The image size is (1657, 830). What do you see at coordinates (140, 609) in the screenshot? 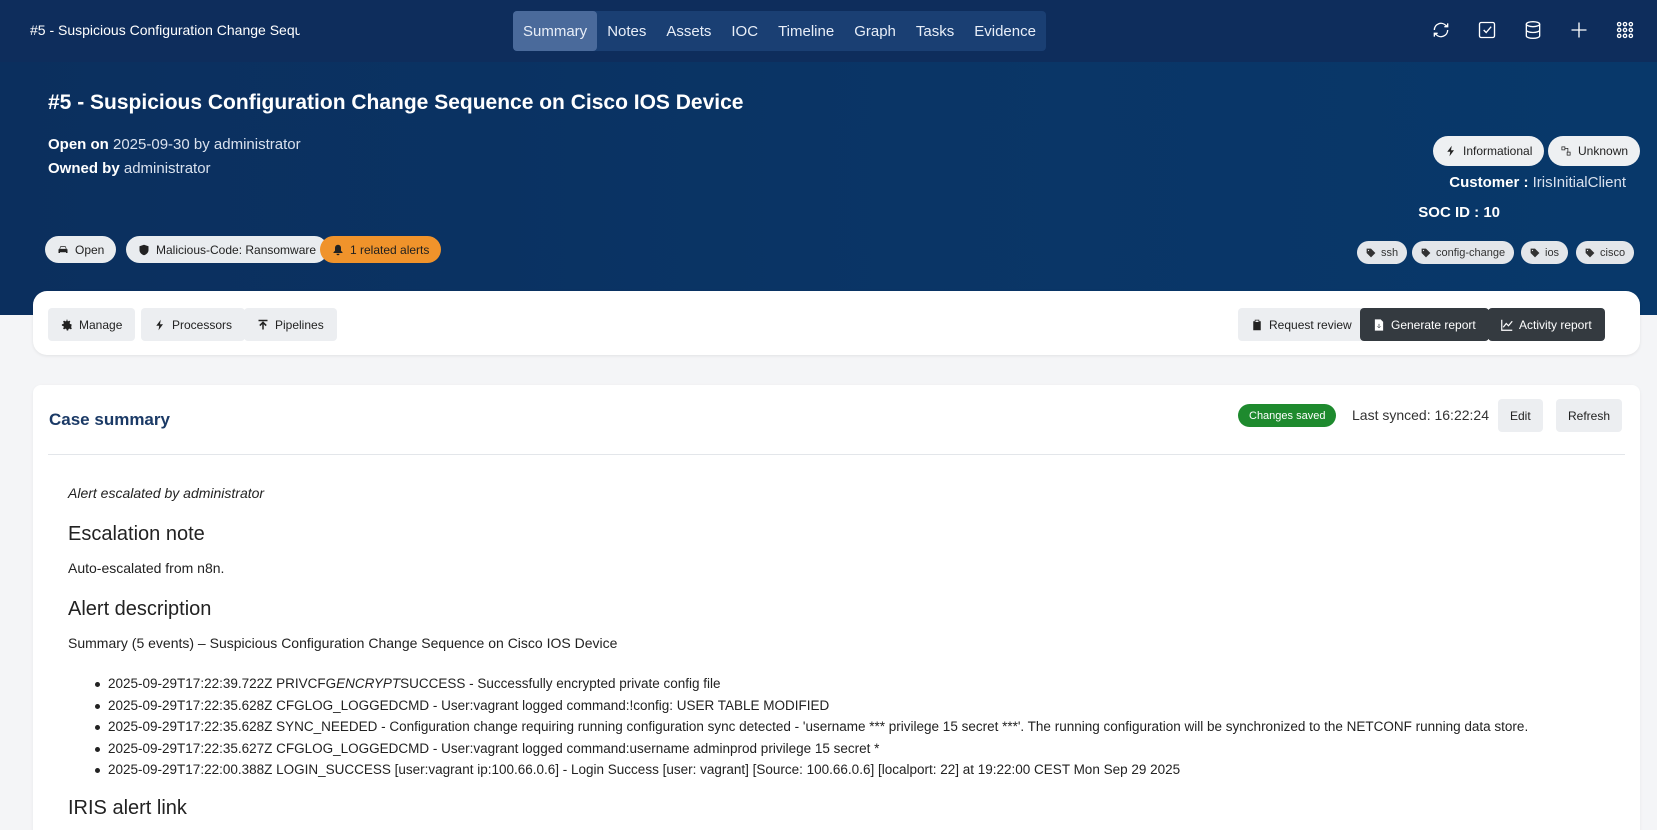
I see `alert-description-heading: Alert description` at bounding box center [140, 609].